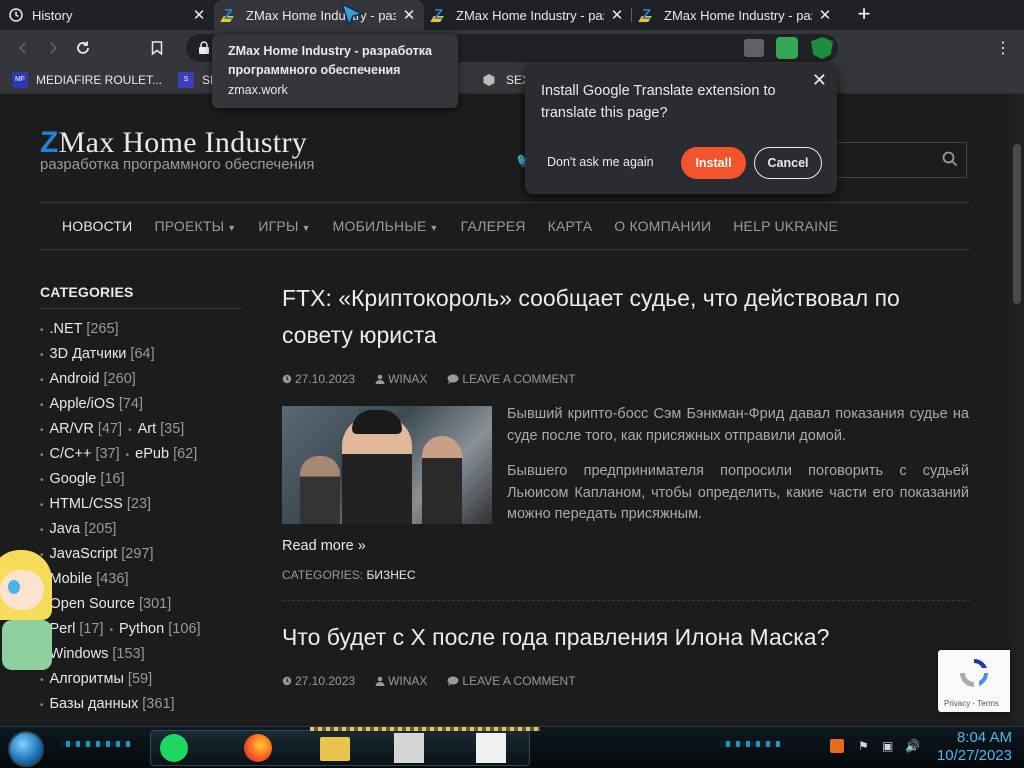 The image size is (1024, 768). I want to click on category-link: БИЗНЕС, so click(390, 575).